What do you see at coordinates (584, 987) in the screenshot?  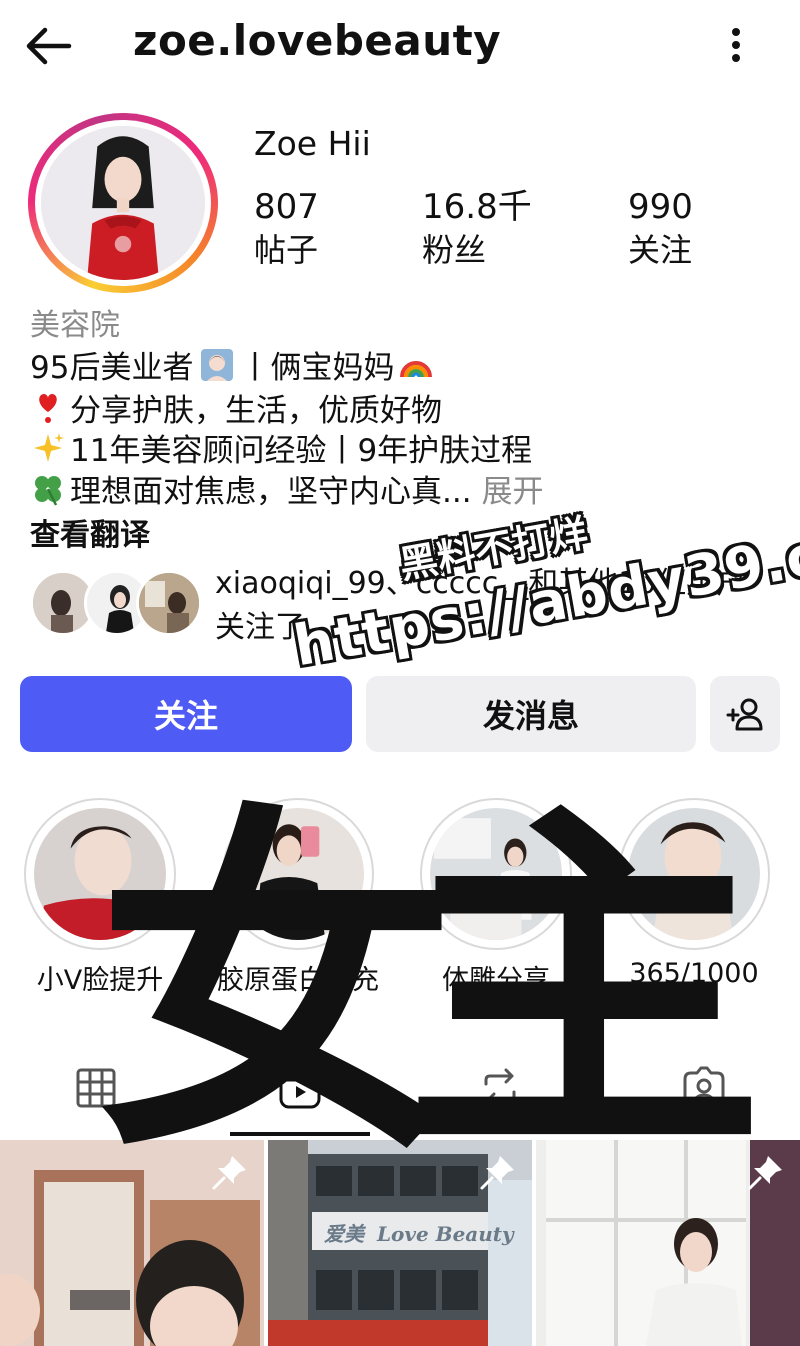 I see `overlay-character-2: 主` at bounding box center [584, 987].